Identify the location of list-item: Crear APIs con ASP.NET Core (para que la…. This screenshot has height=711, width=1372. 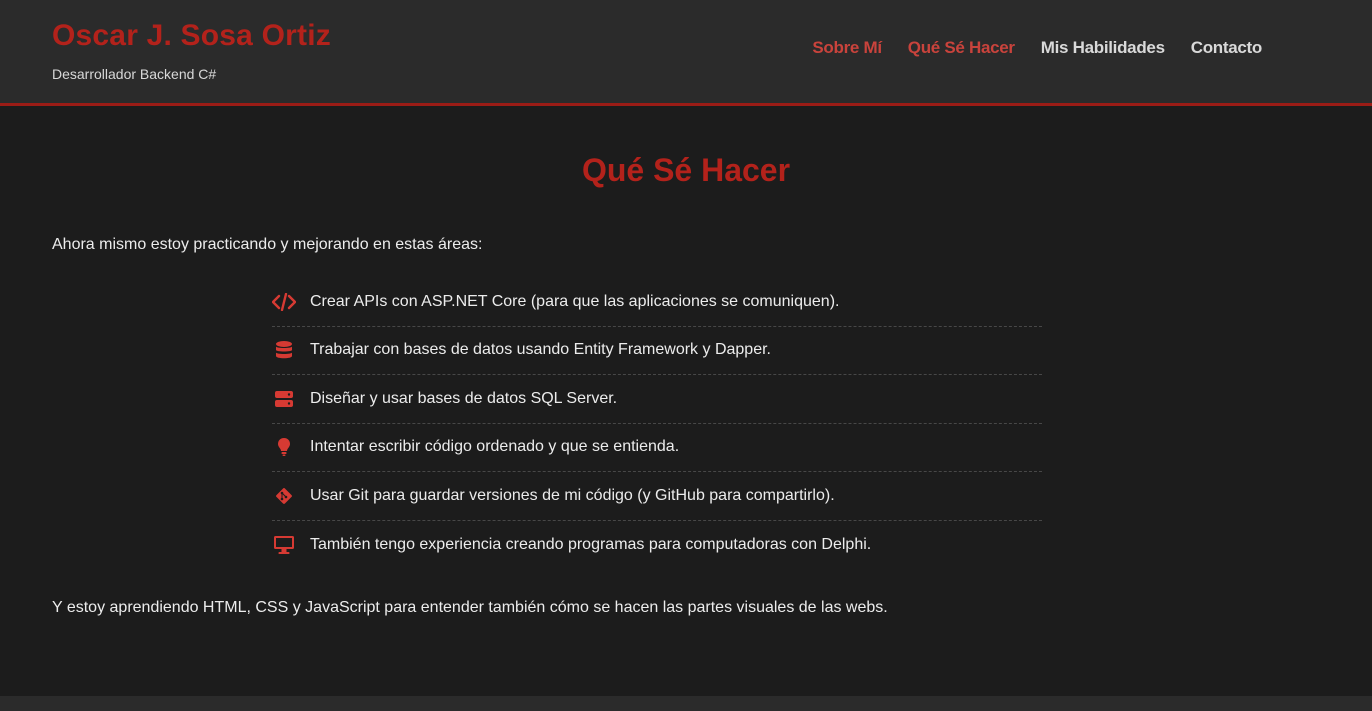
(657, 302).